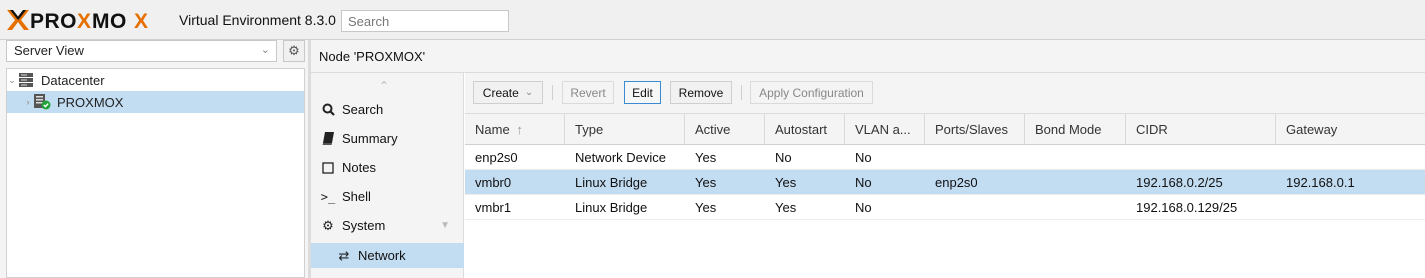 Image resolution: width=1425 pixels, height=278 pixels. What do you see at coordinates (445, 225) in the screenshot?
I see `chevron-down-icon: ▼` at bounding box center [445, 225].